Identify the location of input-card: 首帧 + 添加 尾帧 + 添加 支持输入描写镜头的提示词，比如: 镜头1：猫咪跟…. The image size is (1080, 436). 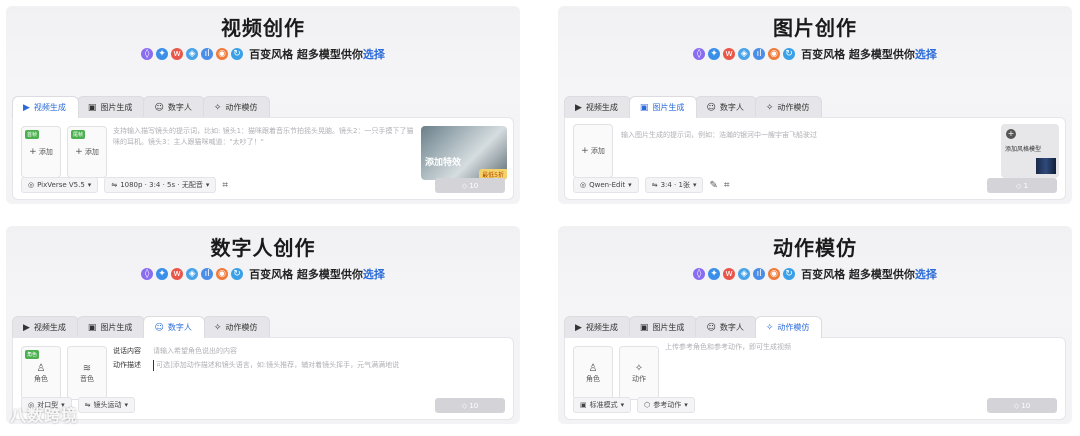
(263, 158).